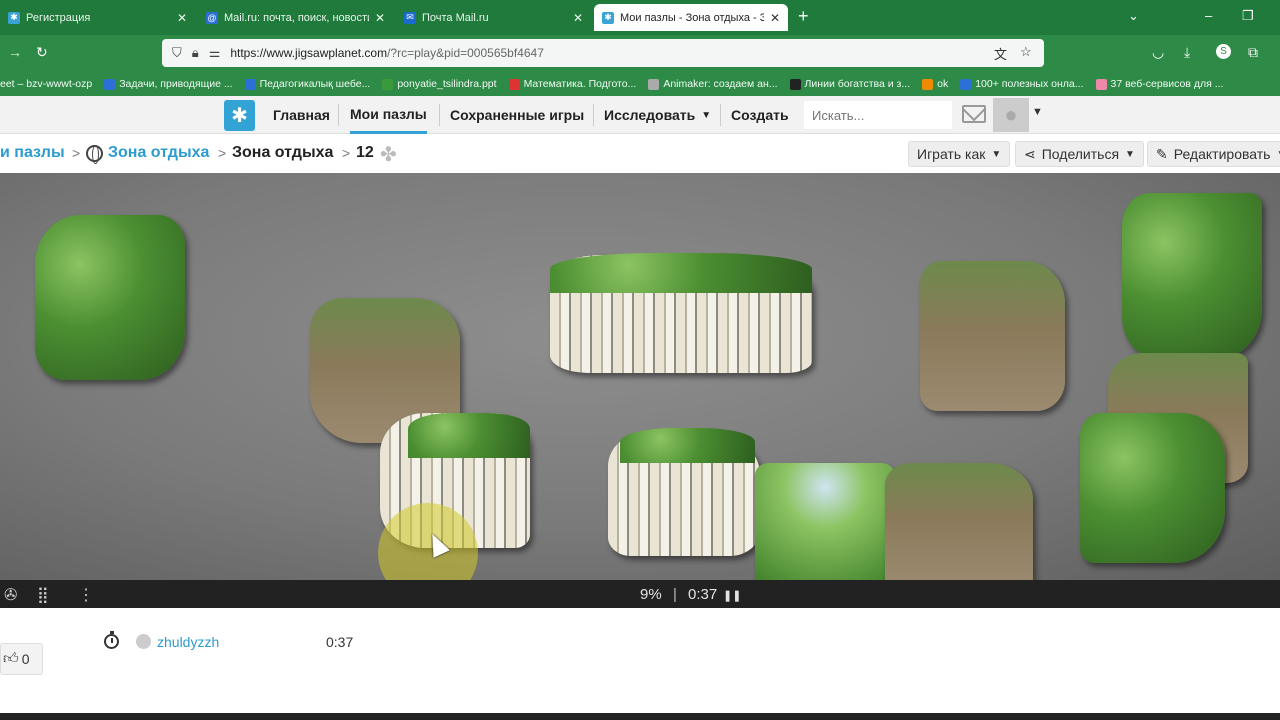  What do you see at coordinates (410, 17) in the screenshot?
I see `envelope-icon: ✉` at bounding box center [410, 17].